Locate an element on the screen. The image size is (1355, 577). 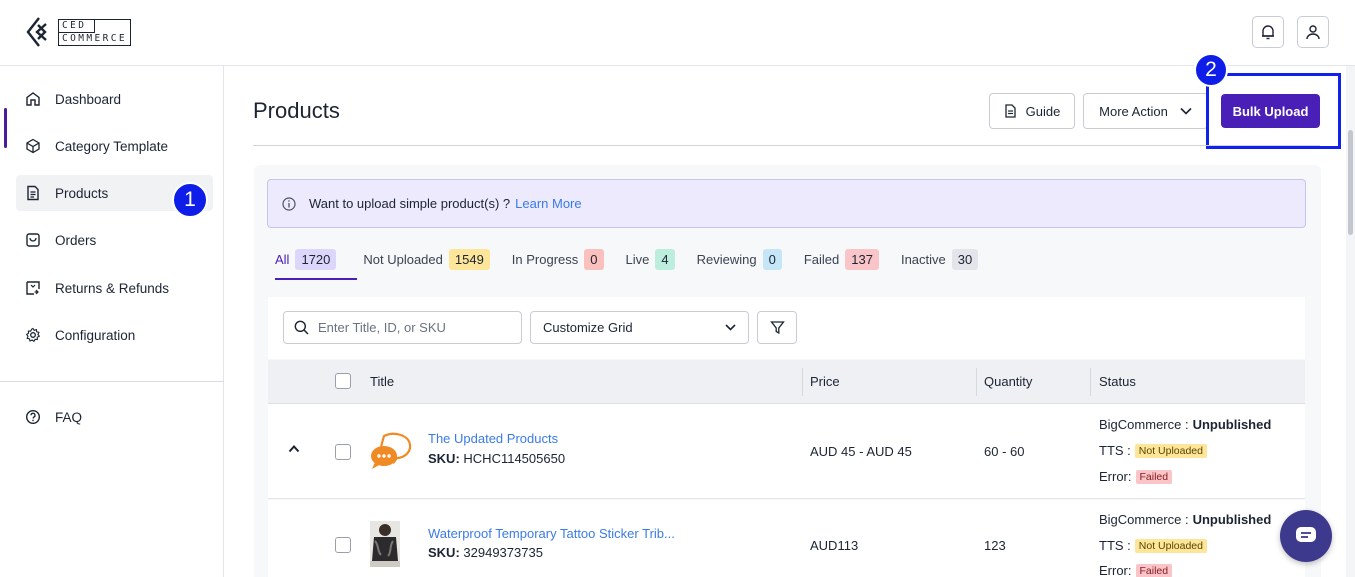
tab-count: 30 is located at coordinates (965, 259).